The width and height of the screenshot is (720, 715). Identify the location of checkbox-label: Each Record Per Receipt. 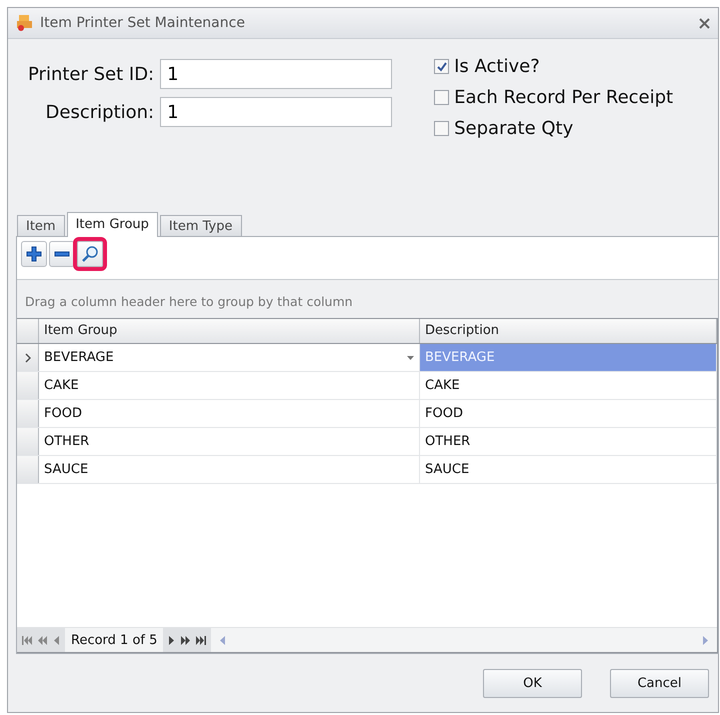
(564, 97).